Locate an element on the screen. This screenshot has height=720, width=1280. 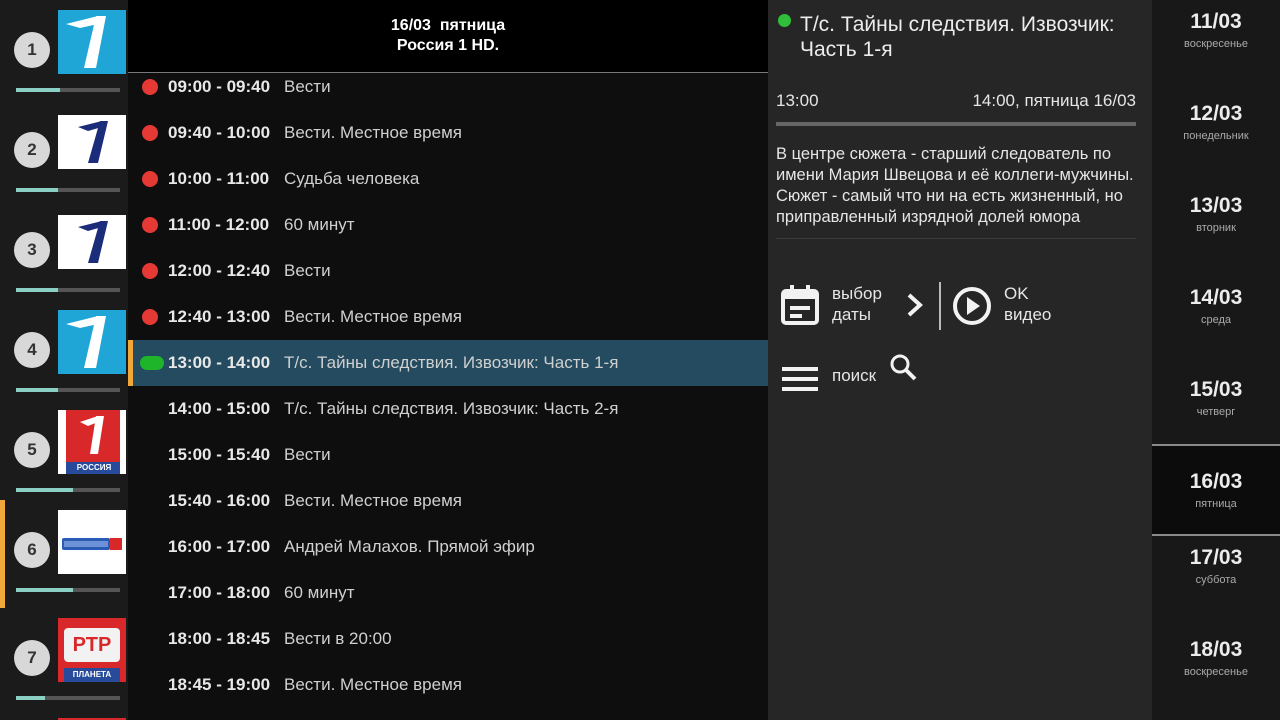
program-time: 18:45 - 19:00 is located at coordinates (219, 684).